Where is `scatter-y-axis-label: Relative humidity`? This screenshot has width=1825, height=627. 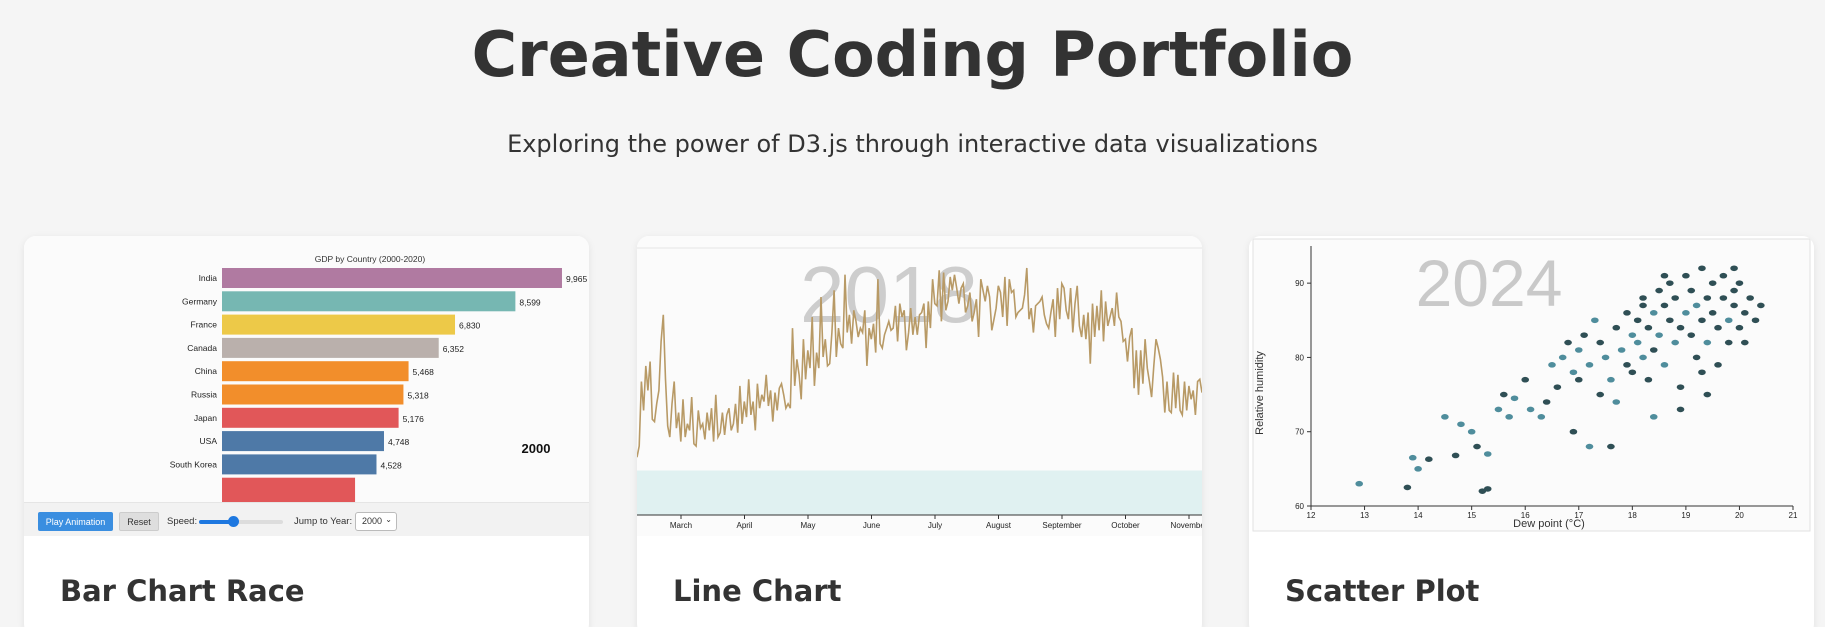 scatter-y-axis-label: Relative humidity is located at coordinates (1260, 393).